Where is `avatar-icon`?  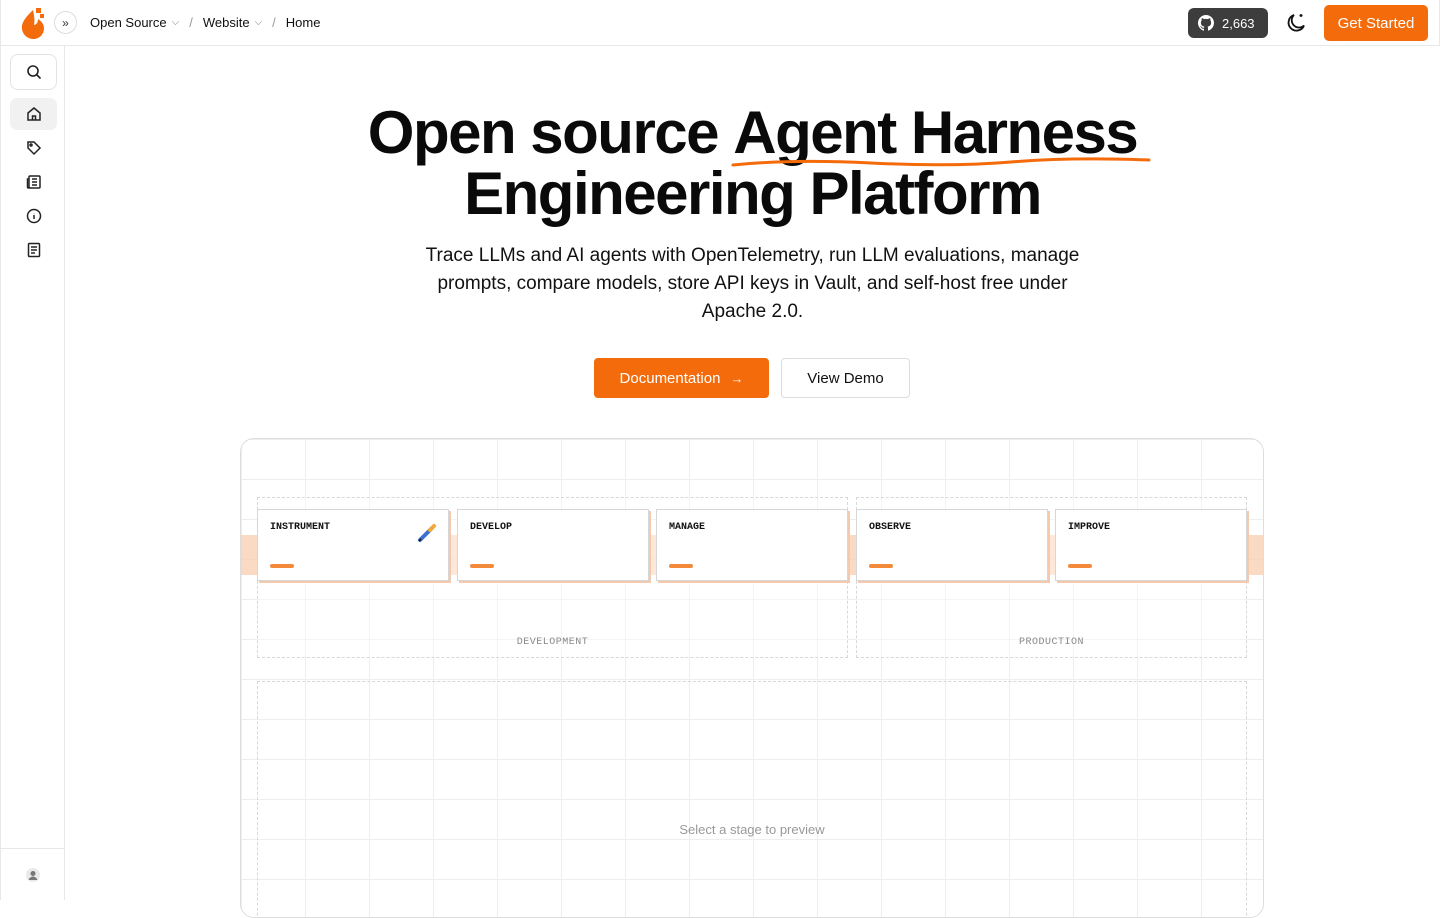 avatar-icon is located at coordinates (33, 875).